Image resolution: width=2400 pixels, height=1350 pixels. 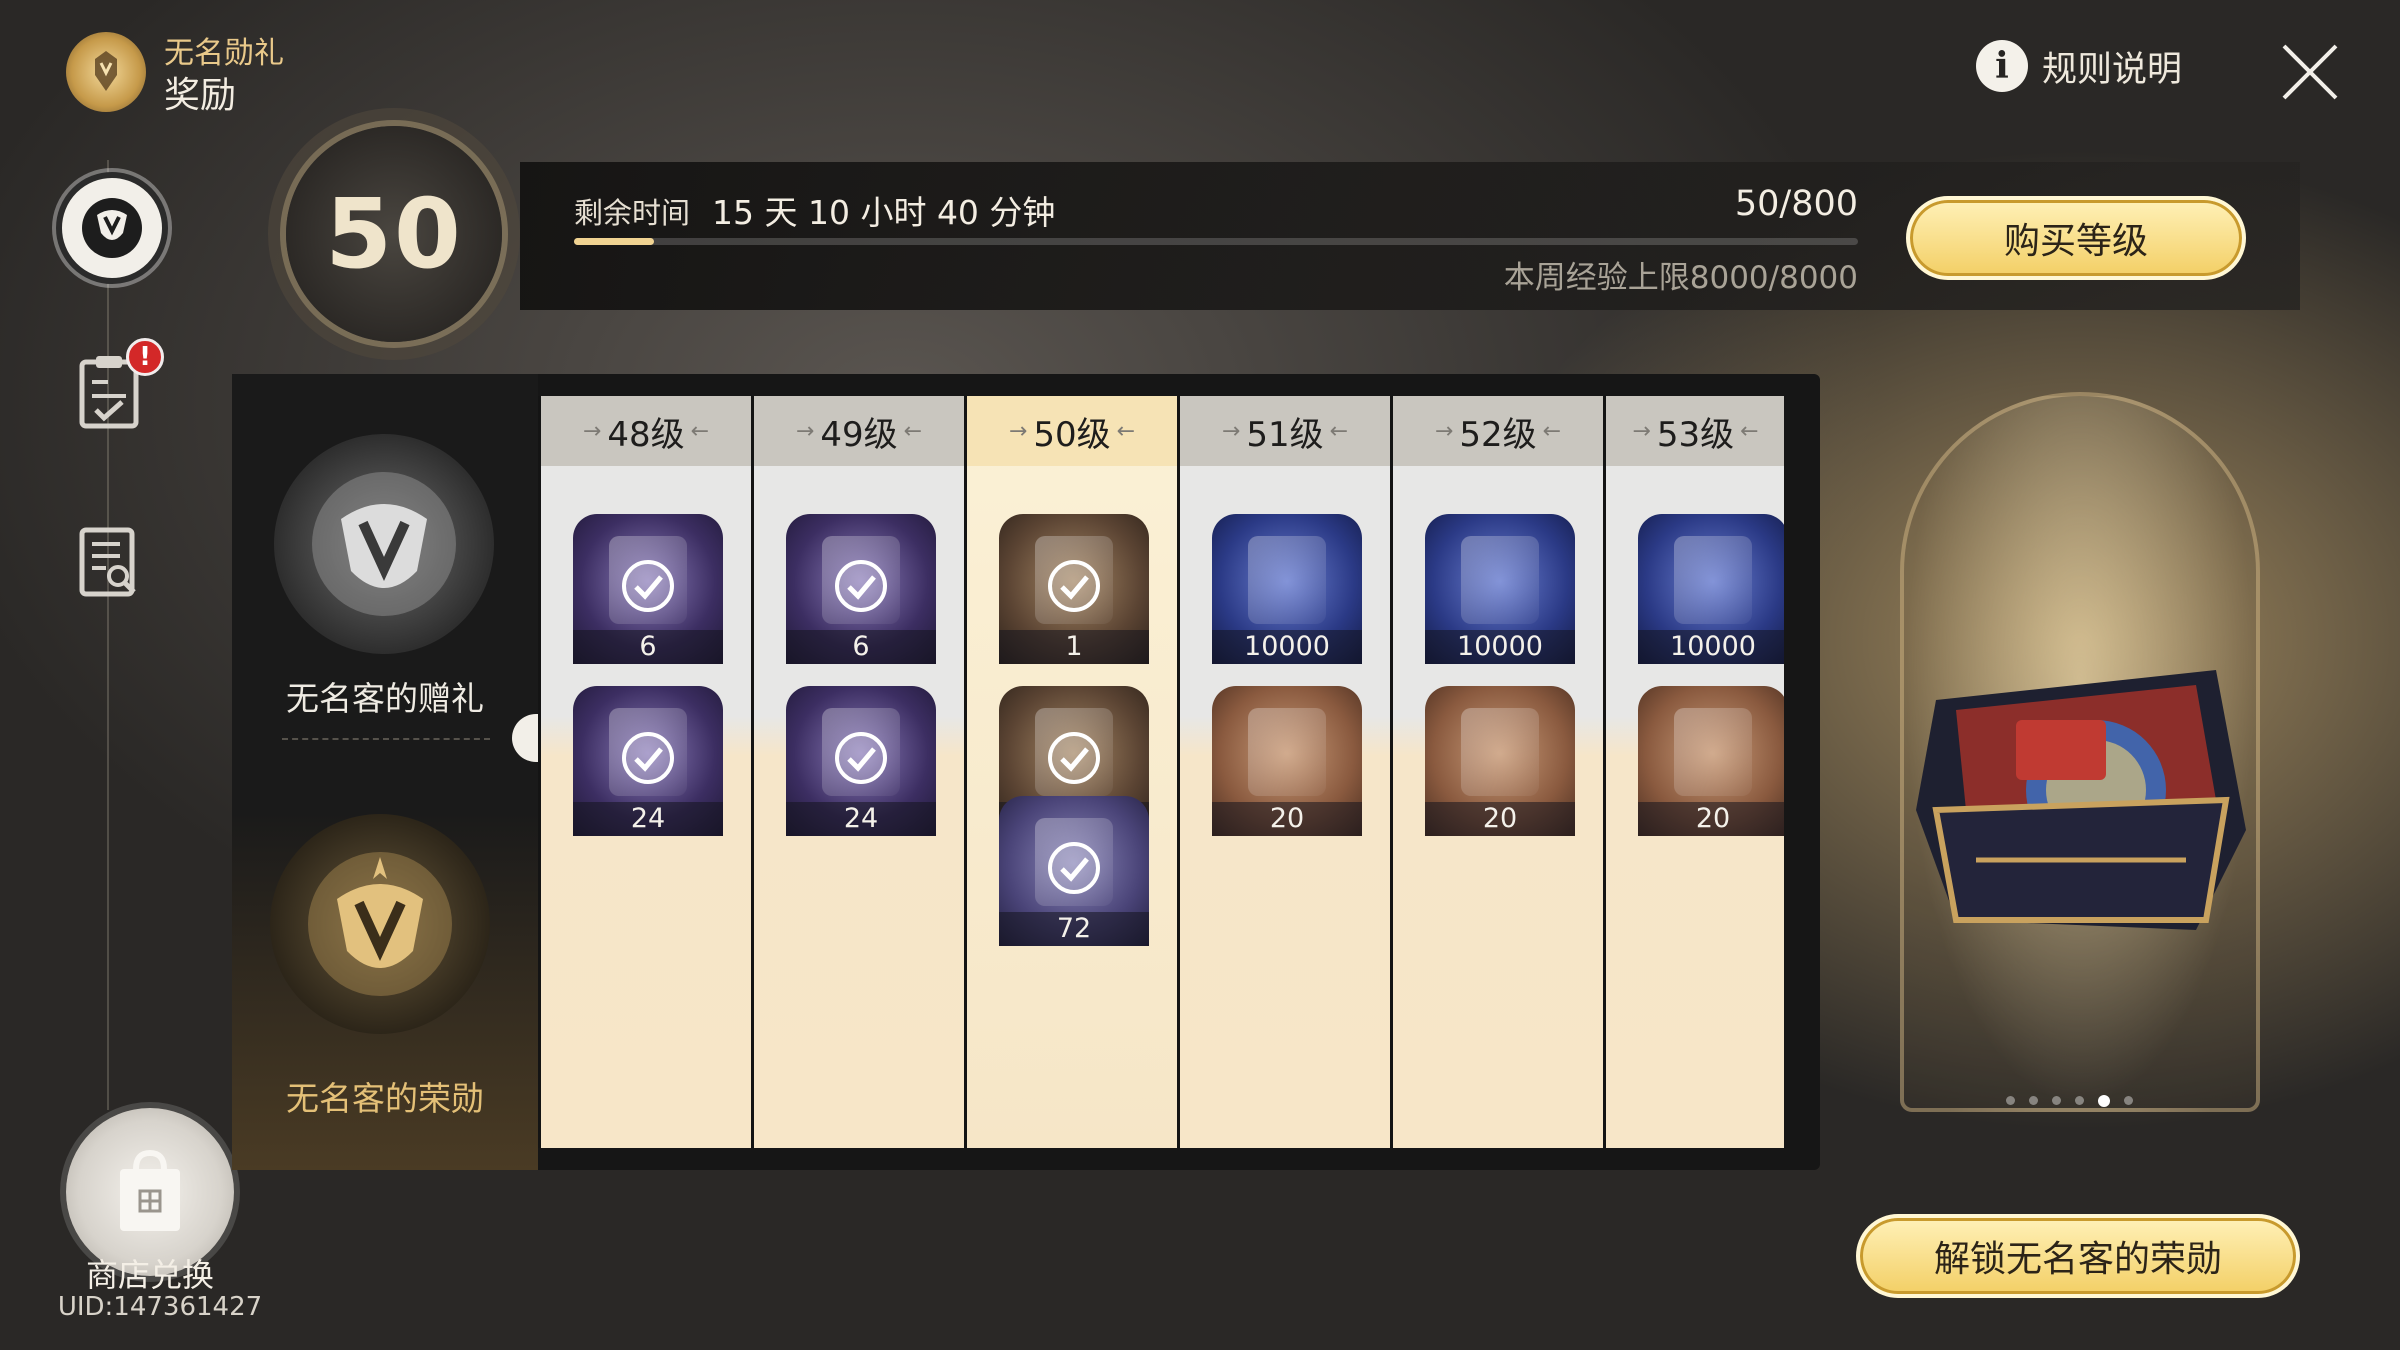 I want to click on level-indicator: 50, so click(x=394, y=234).